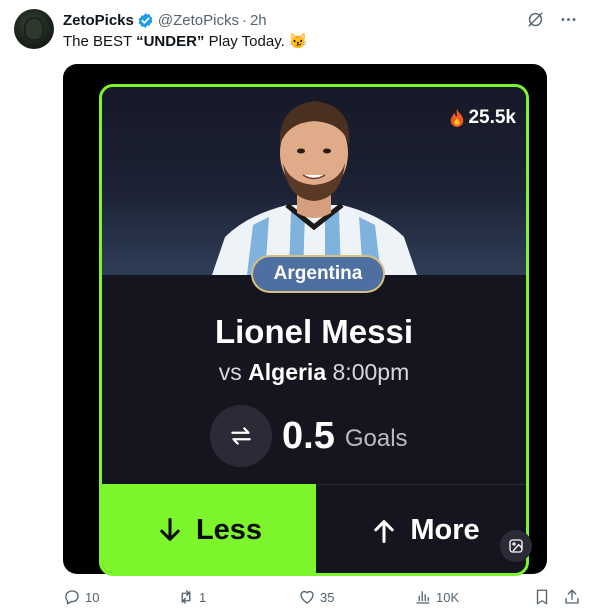 This screenshot has width=592, height=615. I want to click on matchup-line: vs Algeria 8:00pm, so click(314, 372).